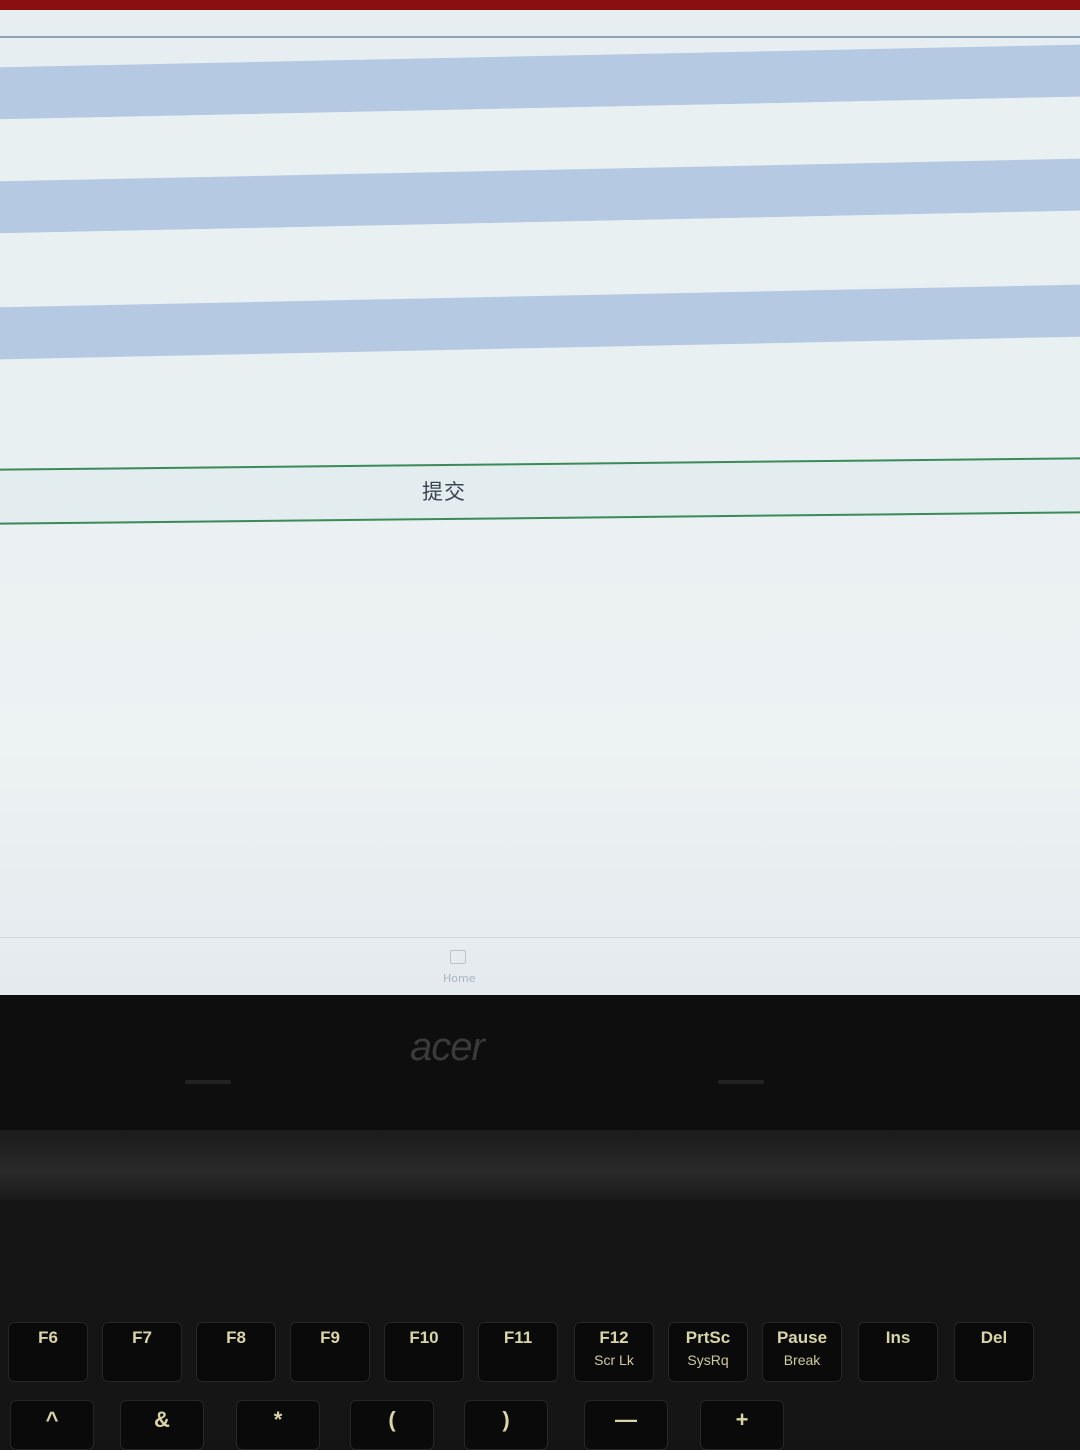 Image resolution: width=1080 pixels, height=1450 pixels. Describe the element at coordinates (424, 1337) in the screenshot. I see `key-label: F10` at that location.